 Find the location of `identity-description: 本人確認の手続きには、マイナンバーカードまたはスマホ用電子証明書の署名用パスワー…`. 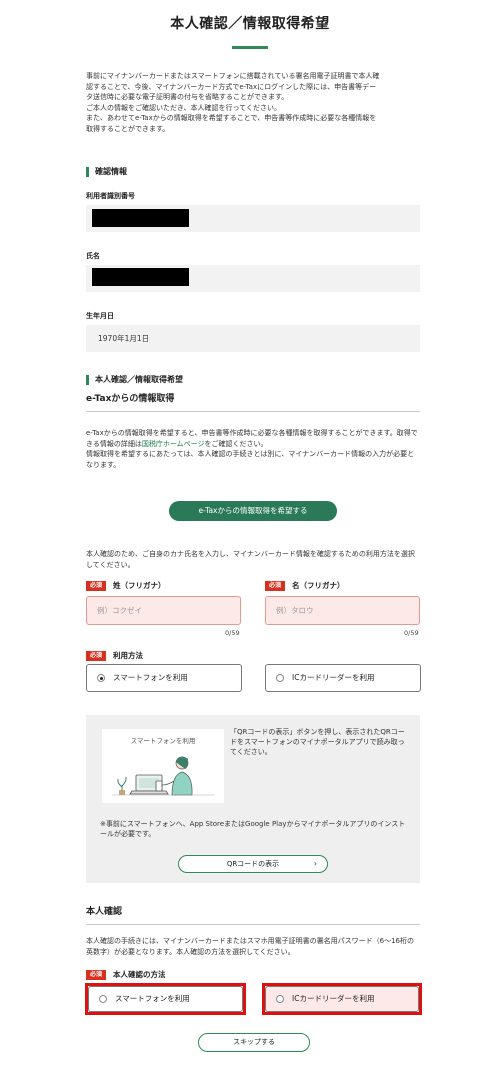

identity-description: 本人確認の手続きには、マイナンバーカードまたはスマホ用電子証明書の署名用パスワー… is located at coordinates (250, 946).